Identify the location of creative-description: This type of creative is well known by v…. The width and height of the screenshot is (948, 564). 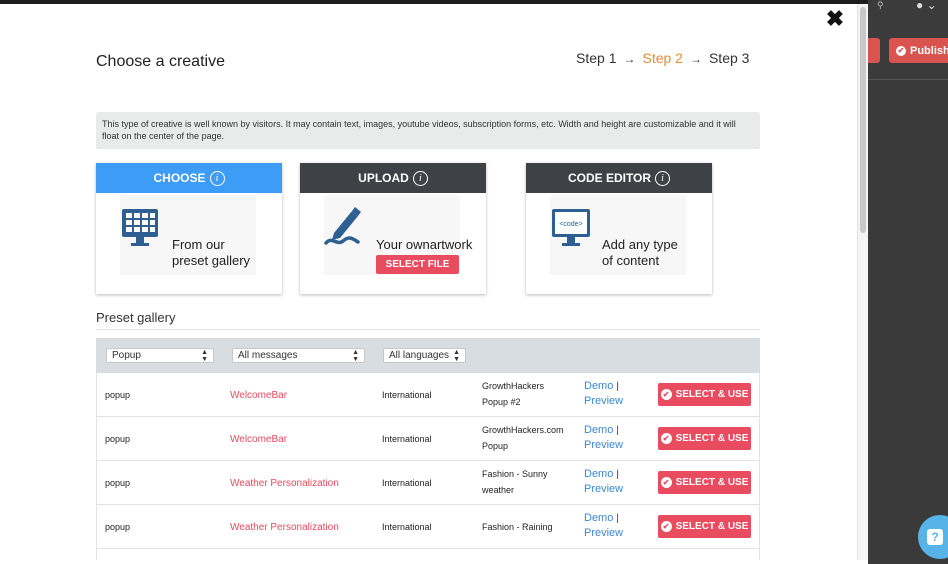
(428, 130).